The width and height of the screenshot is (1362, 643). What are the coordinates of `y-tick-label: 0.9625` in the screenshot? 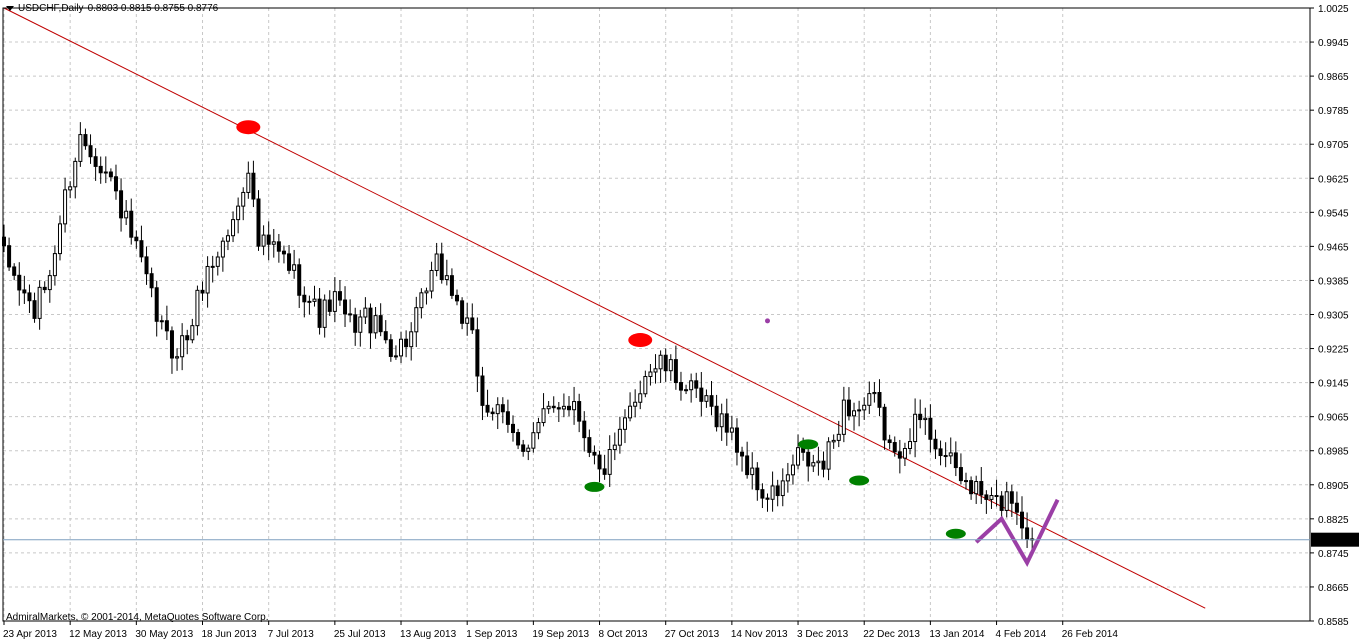 It's located at (1333, 179).